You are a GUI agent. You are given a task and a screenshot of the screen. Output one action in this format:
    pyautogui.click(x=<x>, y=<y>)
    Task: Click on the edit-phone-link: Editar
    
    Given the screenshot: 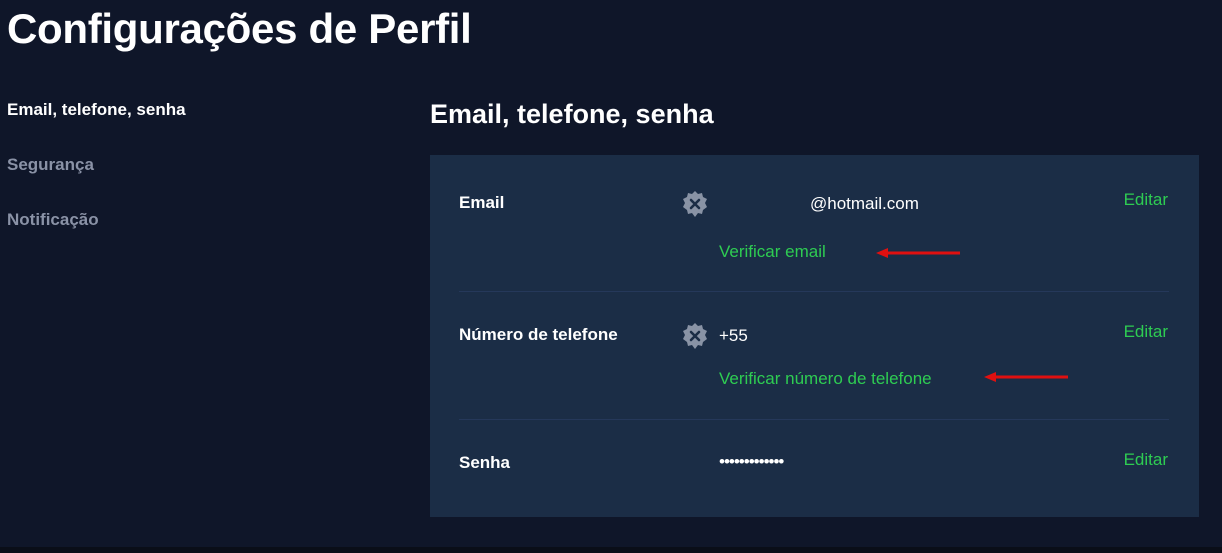 What is the action you would take?
    pyautogui.click(x=1146, y=332)
    